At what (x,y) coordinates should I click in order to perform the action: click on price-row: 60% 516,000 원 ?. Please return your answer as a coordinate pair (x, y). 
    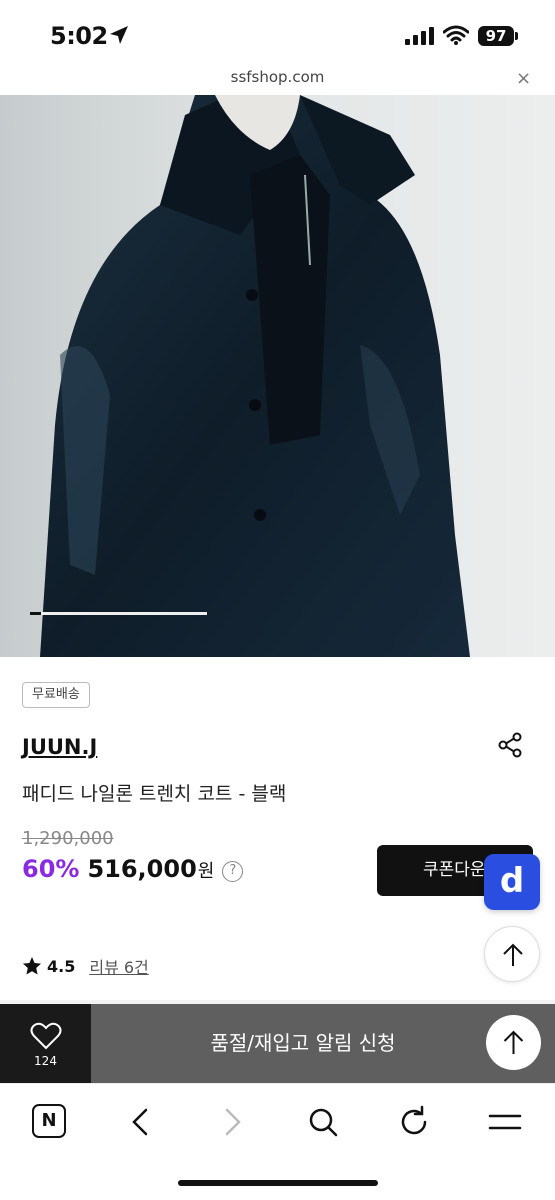
    Looking at the image, I should click on (133, 871).